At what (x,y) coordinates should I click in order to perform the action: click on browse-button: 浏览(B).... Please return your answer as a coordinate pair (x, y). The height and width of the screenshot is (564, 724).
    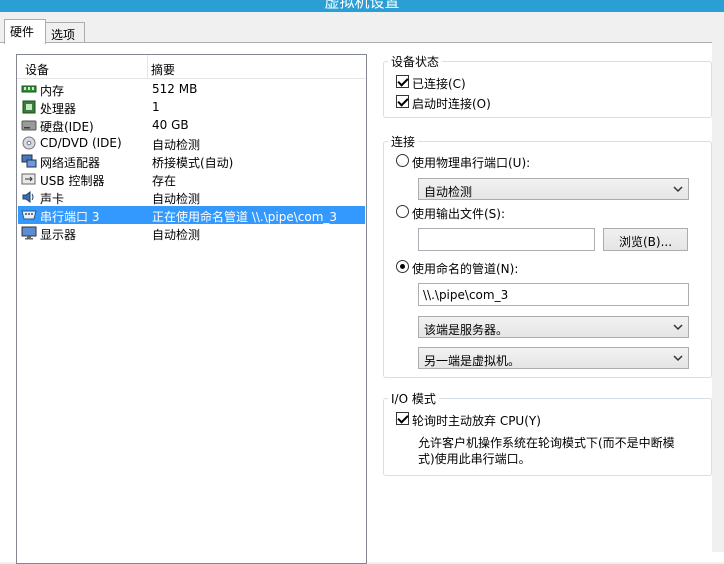
    Looking at the image, I should click on (645, 239).